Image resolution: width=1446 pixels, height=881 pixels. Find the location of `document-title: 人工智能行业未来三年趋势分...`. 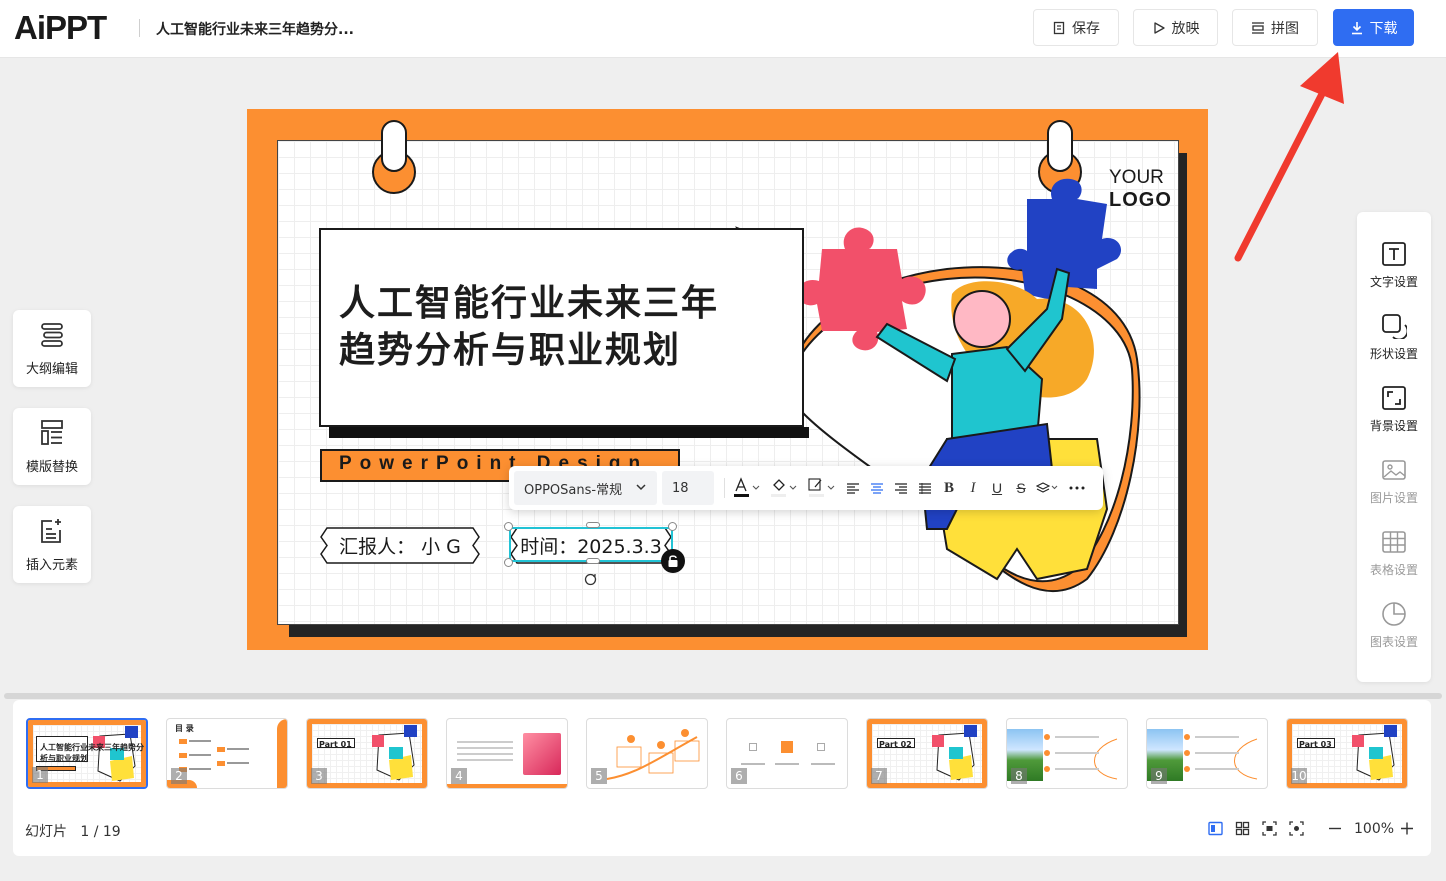

document-title: 人工智能行业未来三年趋势分... is located at coordinates (255, 29).